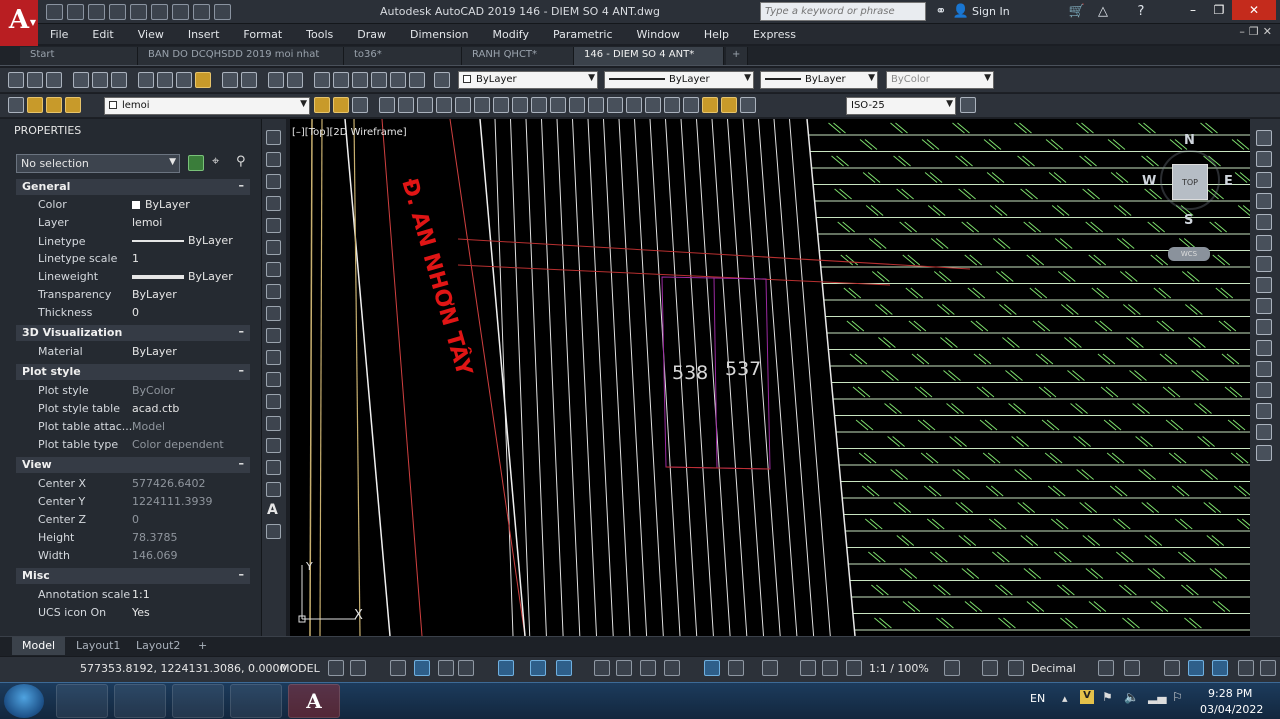  What do you see at coordinates (273, 357) in the screenshot?
I see `ellipse-arc-icon` at bounding box center [273, 357].